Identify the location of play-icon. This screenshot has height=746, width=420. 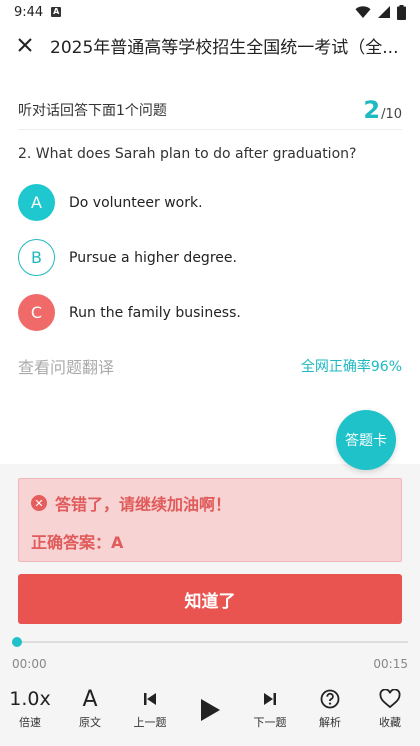
(210, 710).